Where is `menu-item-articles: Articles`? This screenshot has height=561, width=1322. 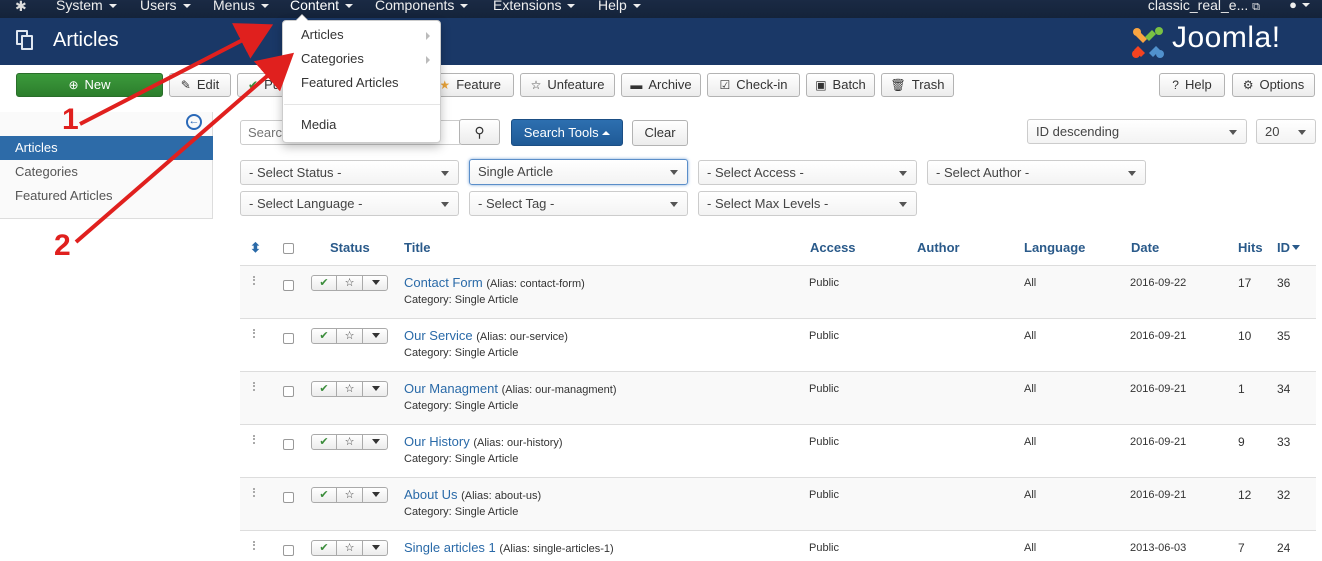
menu-item-articles: Articles is located at coordinates (361, 35).